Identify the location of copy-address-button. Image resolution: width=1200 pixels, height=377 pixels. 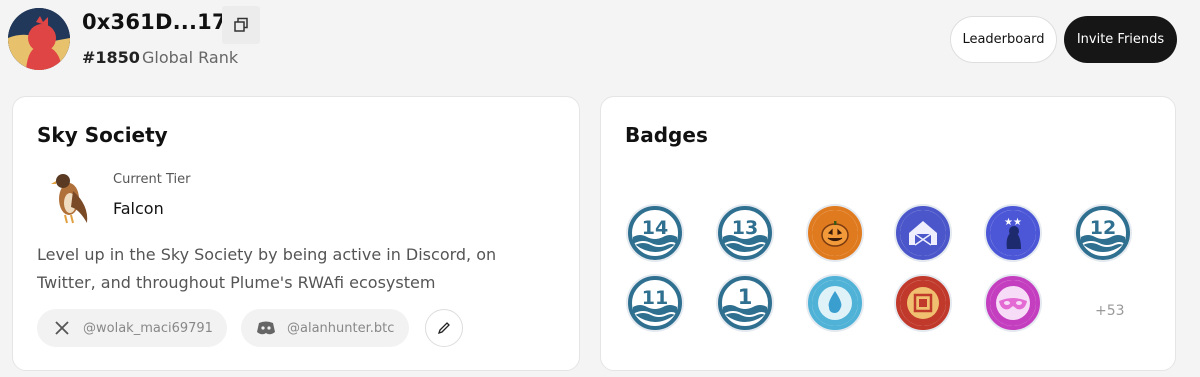
(241, 25).